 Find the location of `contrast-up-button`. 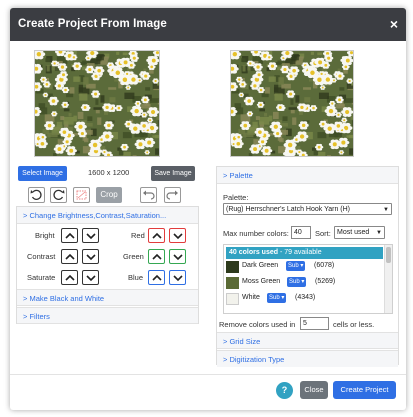

contrast-up-button is located at coordinates (69, 256).